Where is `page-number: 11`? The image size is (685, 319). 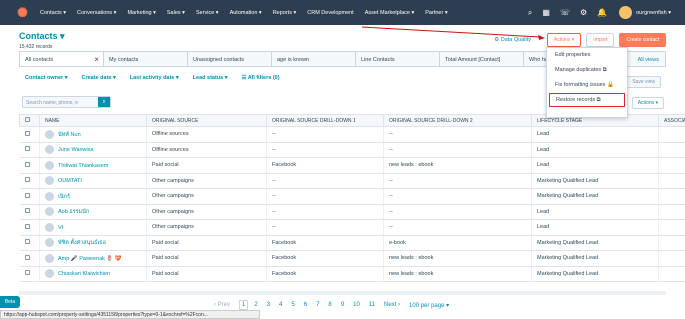
page-number: 11 is located at coordinates (372, 305).